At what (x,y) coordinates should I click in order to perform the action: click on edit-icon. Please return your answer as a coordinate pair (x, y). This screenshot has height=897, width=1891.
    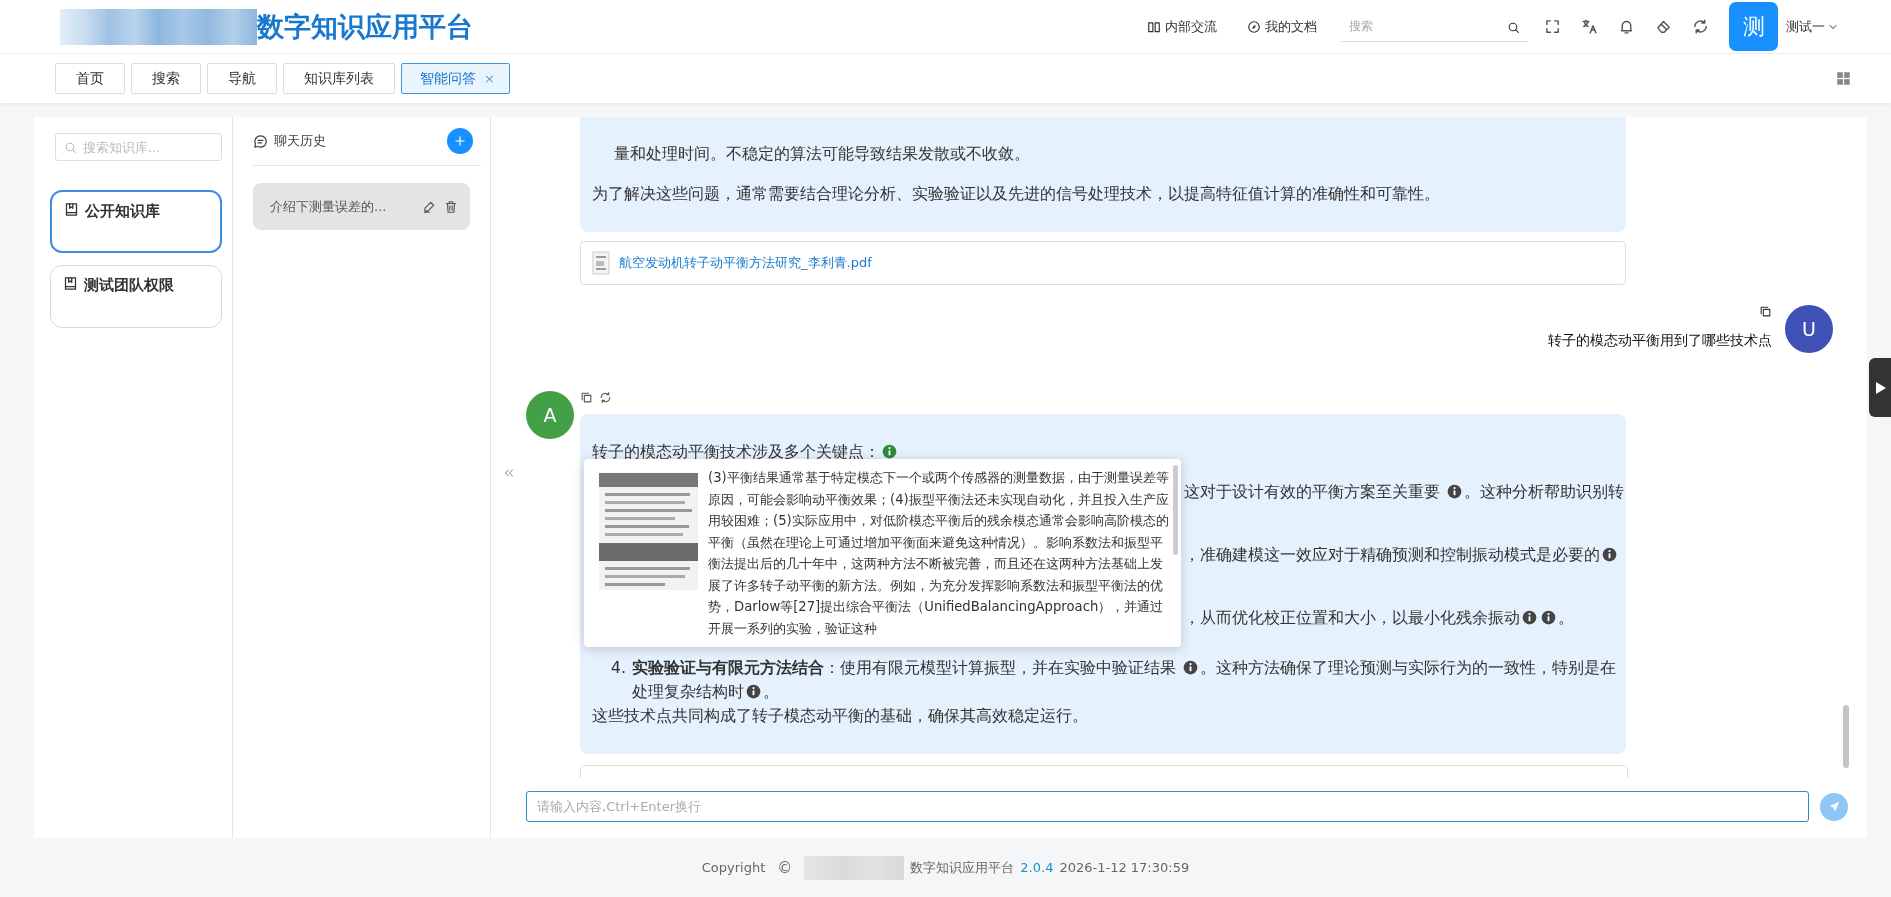
    Looking at the image, I should click on (429, 206).